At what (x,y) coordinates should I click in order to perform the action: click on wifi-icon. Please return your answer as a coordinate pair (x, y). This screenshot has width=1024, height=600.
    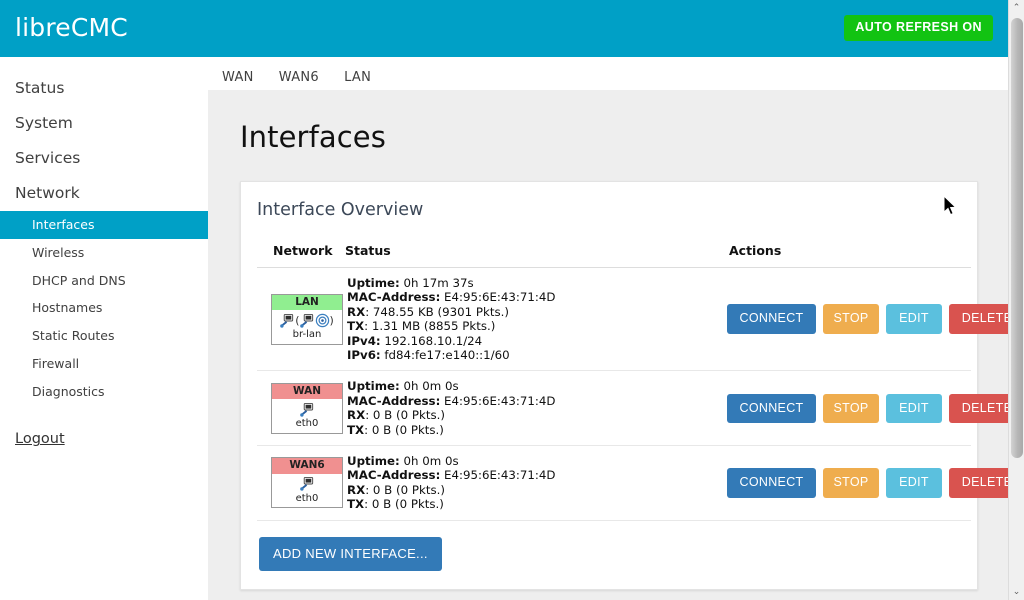
    Looking at the image, I should click on (322, 321).